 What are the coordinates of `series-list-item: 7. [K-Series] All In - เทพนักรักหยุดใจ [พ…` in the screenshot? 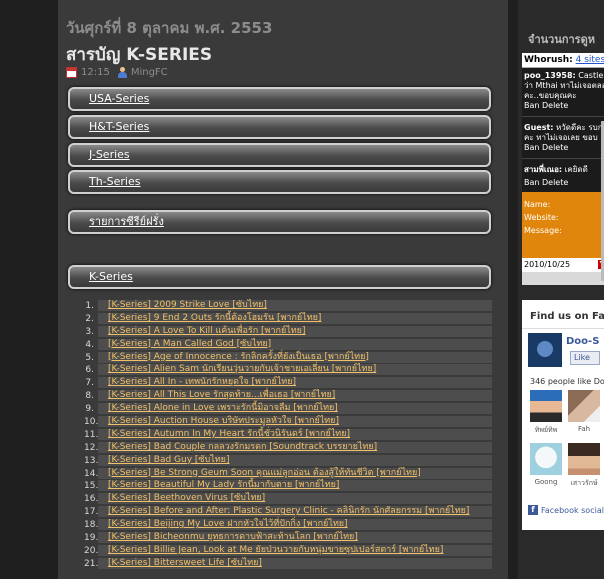 It's located at (289, 383).